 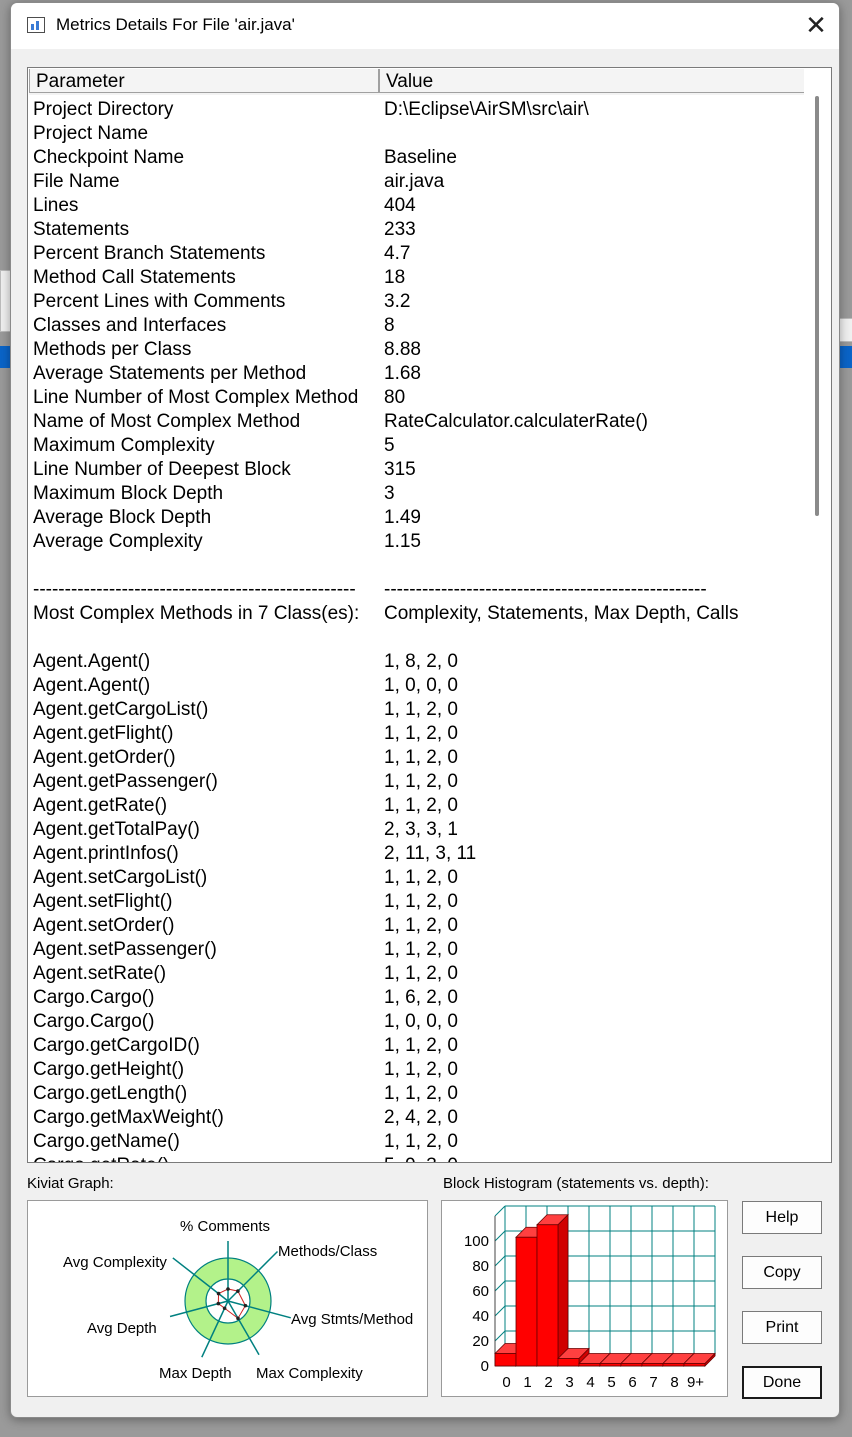 I want to click on list-item: Method Call Statements 18, so click(x=418, y=278).